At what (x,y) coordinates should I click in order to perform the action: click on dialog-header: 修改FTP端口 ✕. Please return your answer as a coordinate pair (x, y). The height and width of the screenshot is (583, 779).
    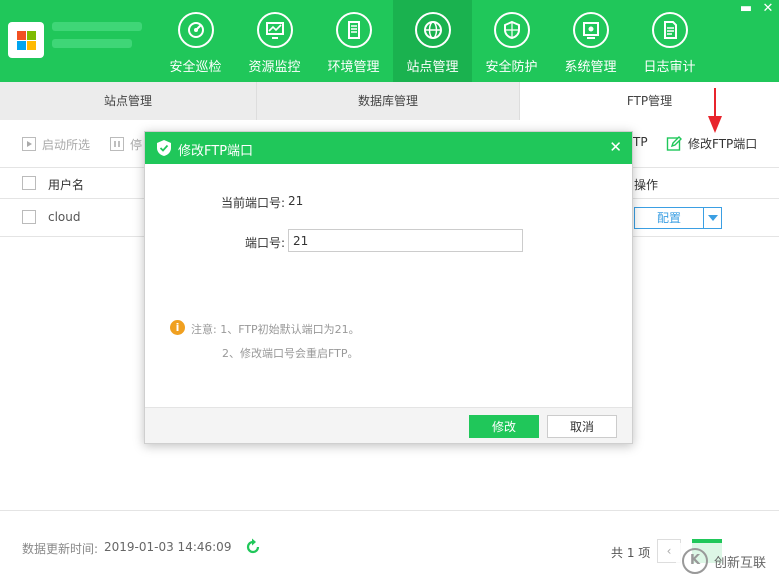
    Looking at the image, I should click on (388, 148).